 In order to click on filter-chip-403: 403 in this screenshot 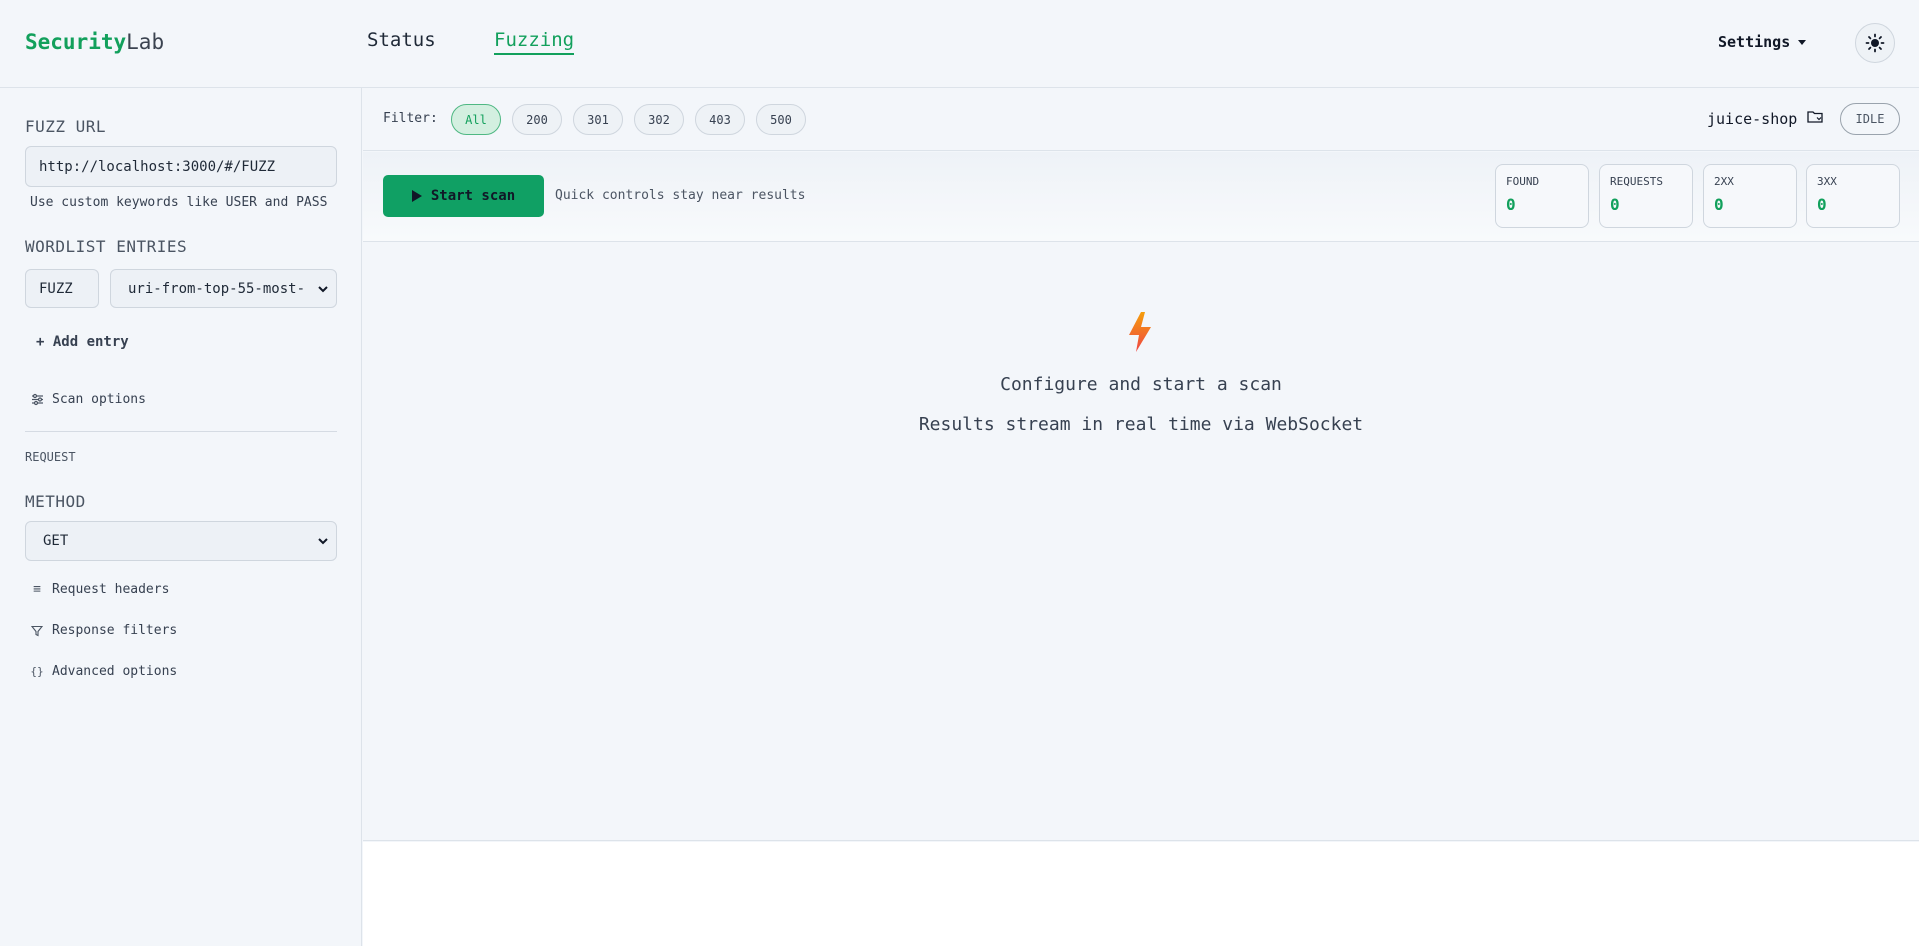, I will do `click(720, 119)`.